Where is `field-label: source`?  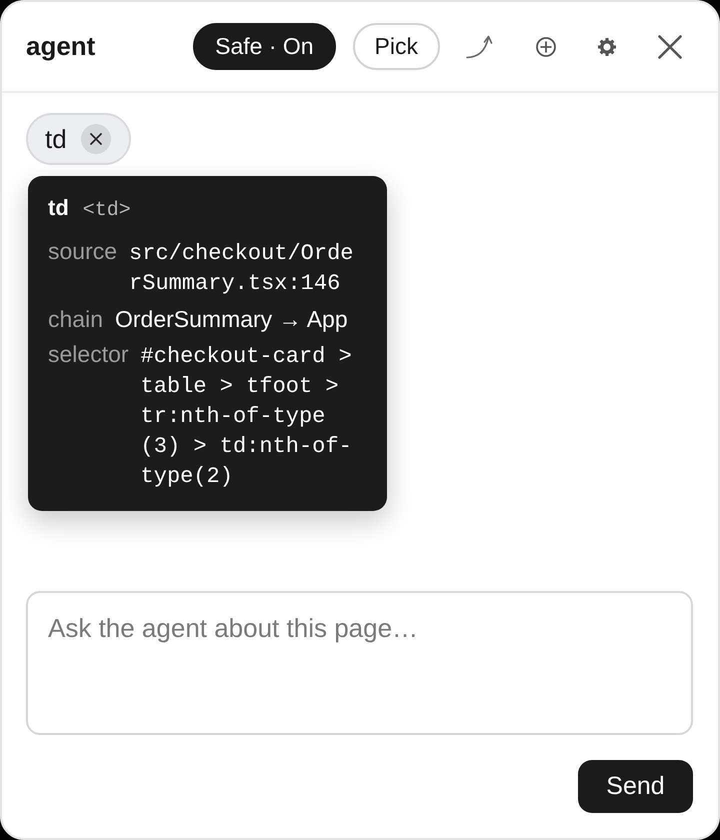
field-label: source is located at coordinates (83, 251).